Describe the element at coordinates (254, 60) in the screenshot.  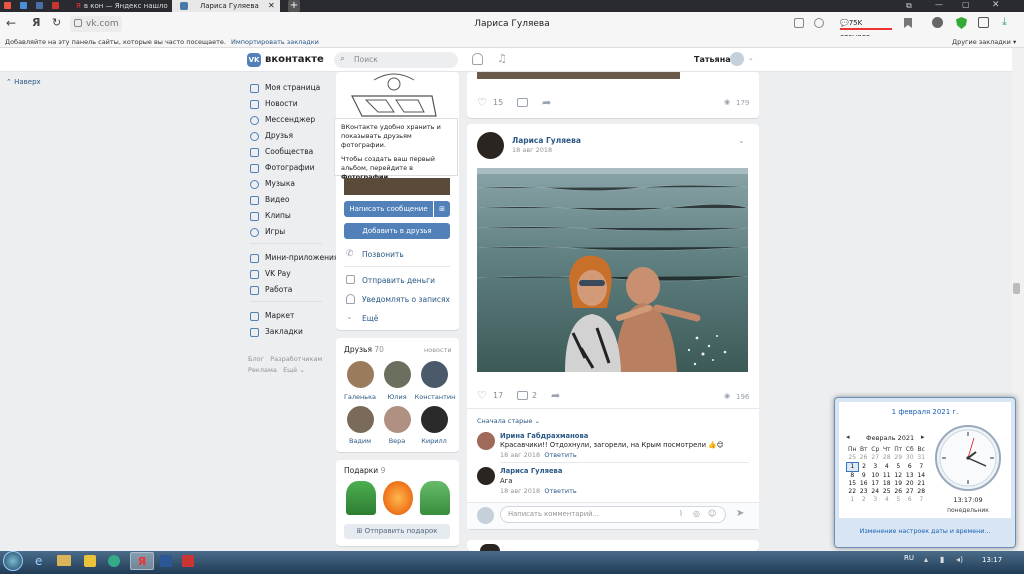
I see `vk-logo-icon: VK` at that location.